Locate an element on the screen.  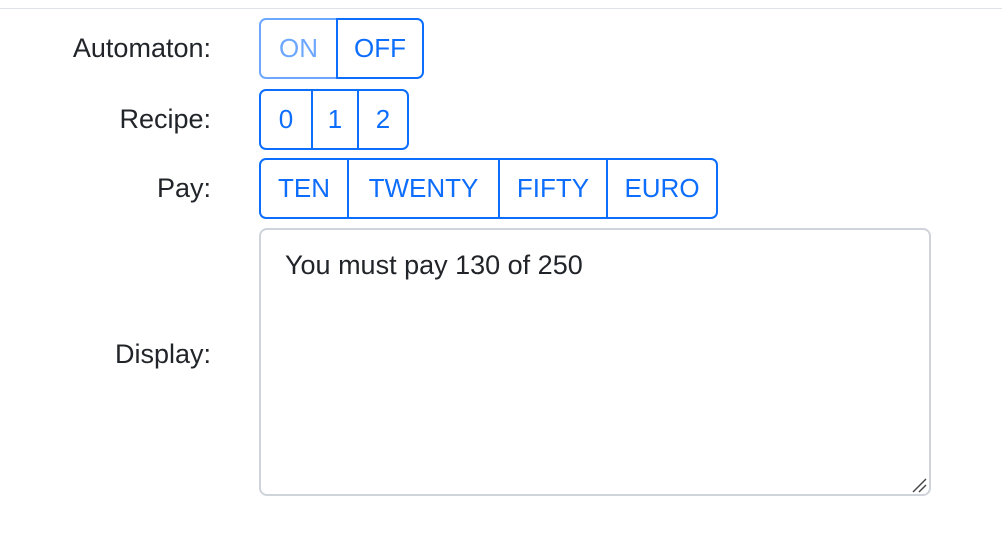
top-divider is located at coordinates (501, 8).